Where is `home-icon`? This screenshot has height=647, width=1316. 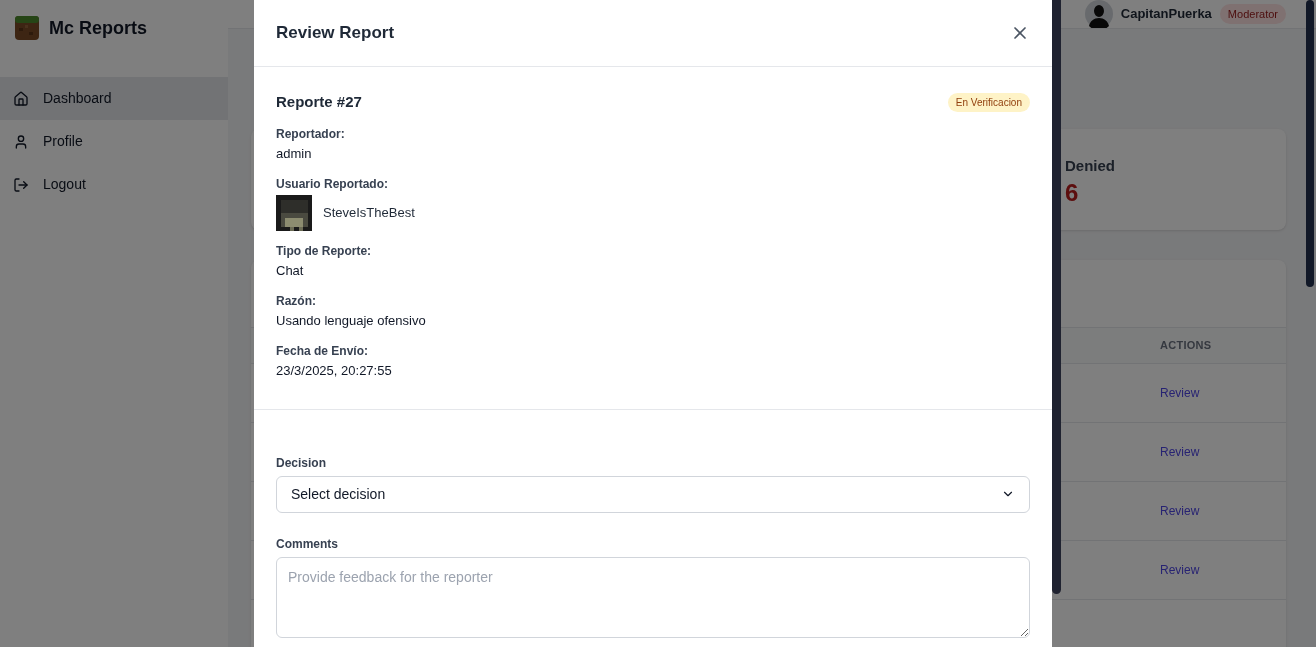 home-icon is located at coordinates (21, 98).